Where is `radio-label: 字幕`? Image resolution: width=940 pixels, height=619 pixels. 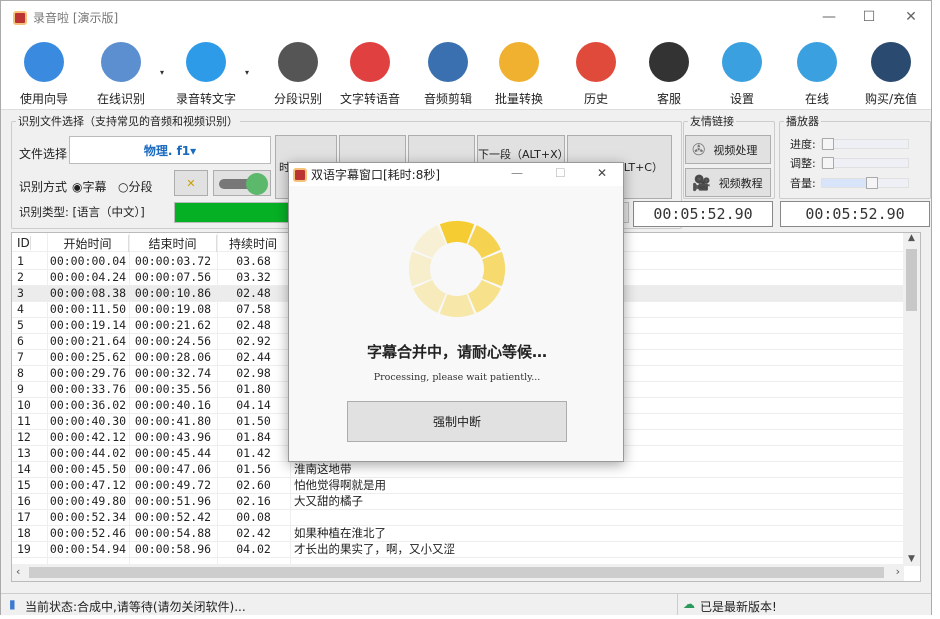 radio-label: 字幕 is located at coordinates (94, 187).